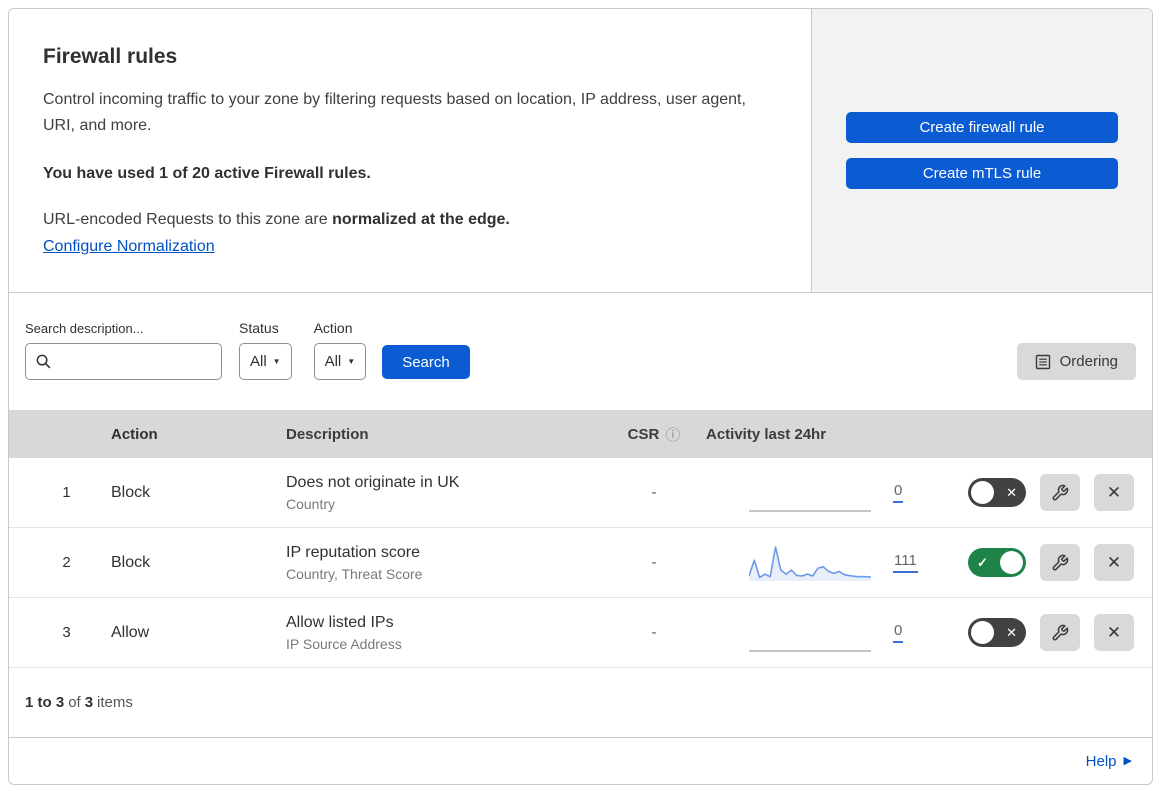 Image resolution: width=1161 pixels, height=793 pixels. I want to click on action-field-group: Action All ▼, so click(348, 350).